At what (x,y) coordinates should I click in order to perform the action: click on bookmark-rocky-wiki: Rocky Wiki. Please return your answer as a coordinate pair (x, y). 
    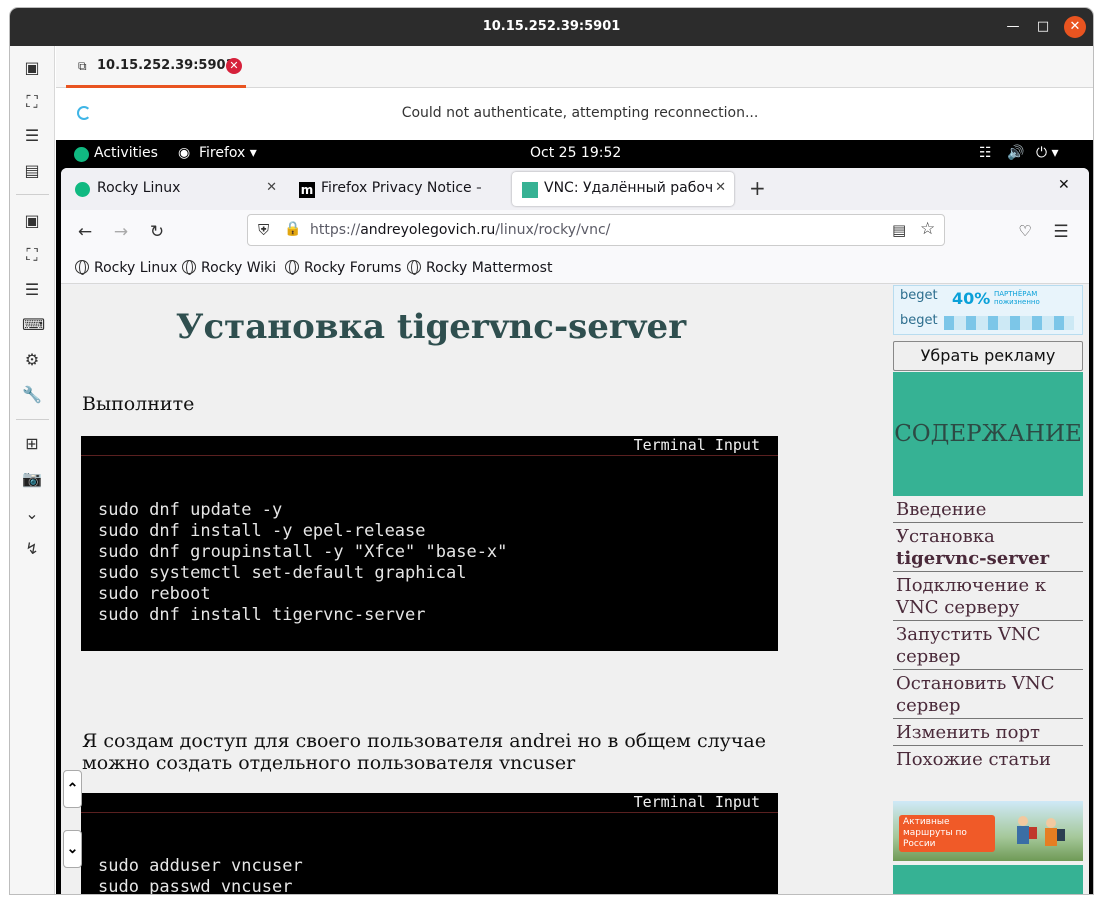
    Looking at the image, I should click on (229, 268).